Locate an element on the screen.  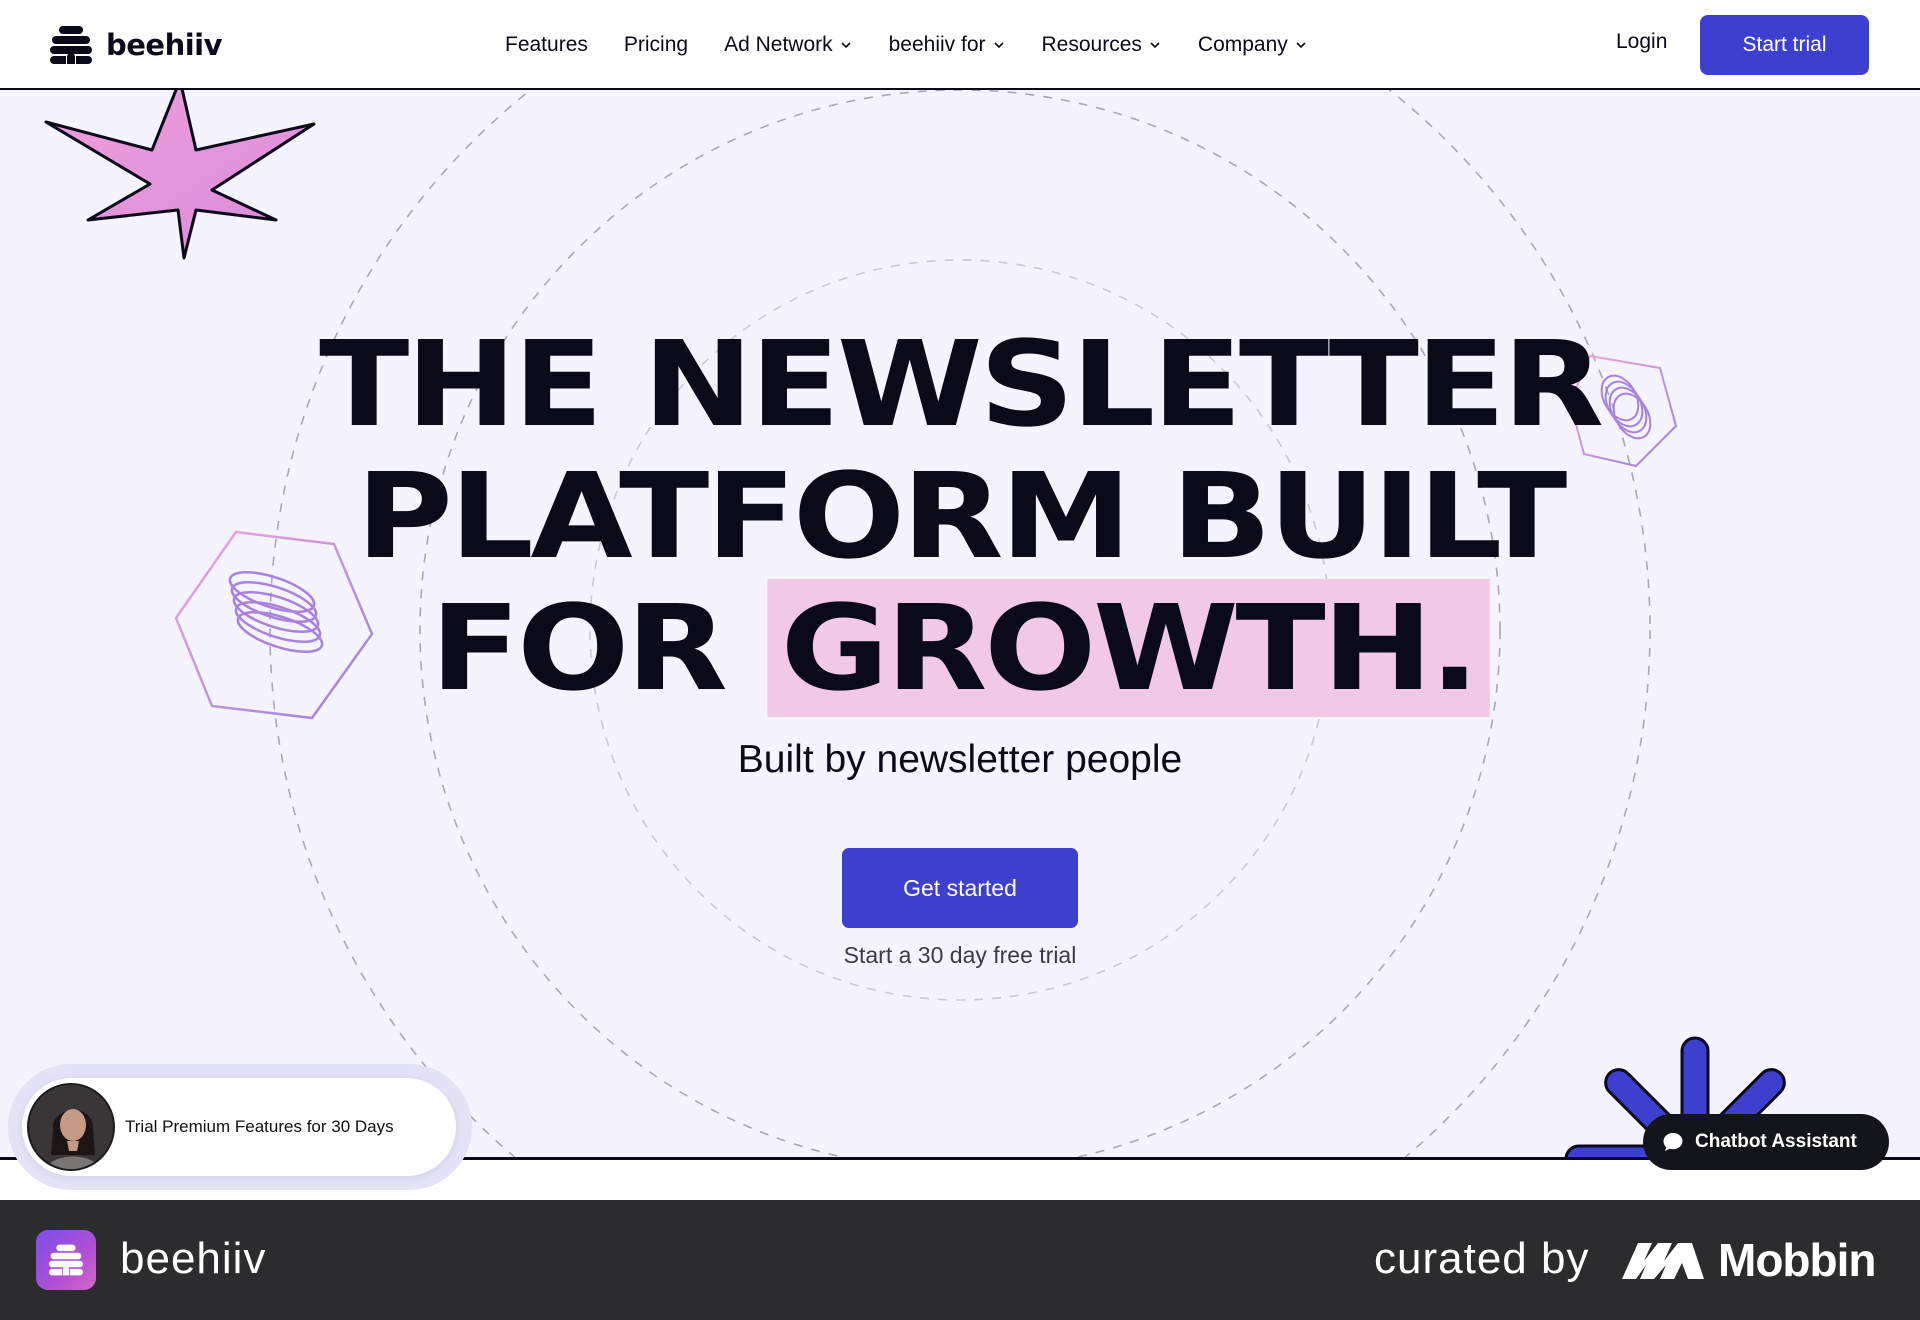
nav-item-ad-network: Ad Network is located at coordinates (788, 45).